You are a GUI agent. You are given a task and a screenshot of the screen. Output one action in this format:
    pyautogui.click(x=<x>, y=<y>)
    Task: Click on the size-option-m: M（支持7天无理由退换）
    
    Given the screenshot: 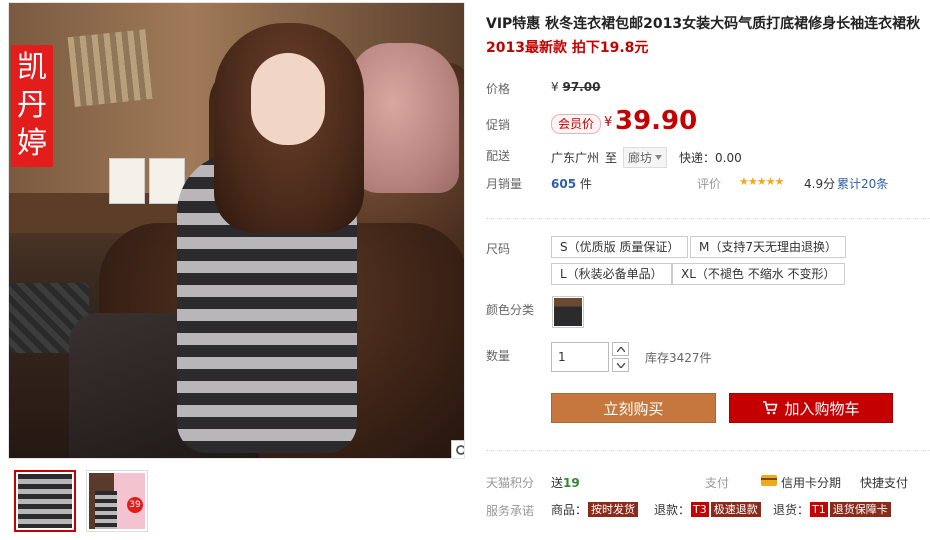 What is the action you would take?
    pyautogui.click(x=768, y=247)
    